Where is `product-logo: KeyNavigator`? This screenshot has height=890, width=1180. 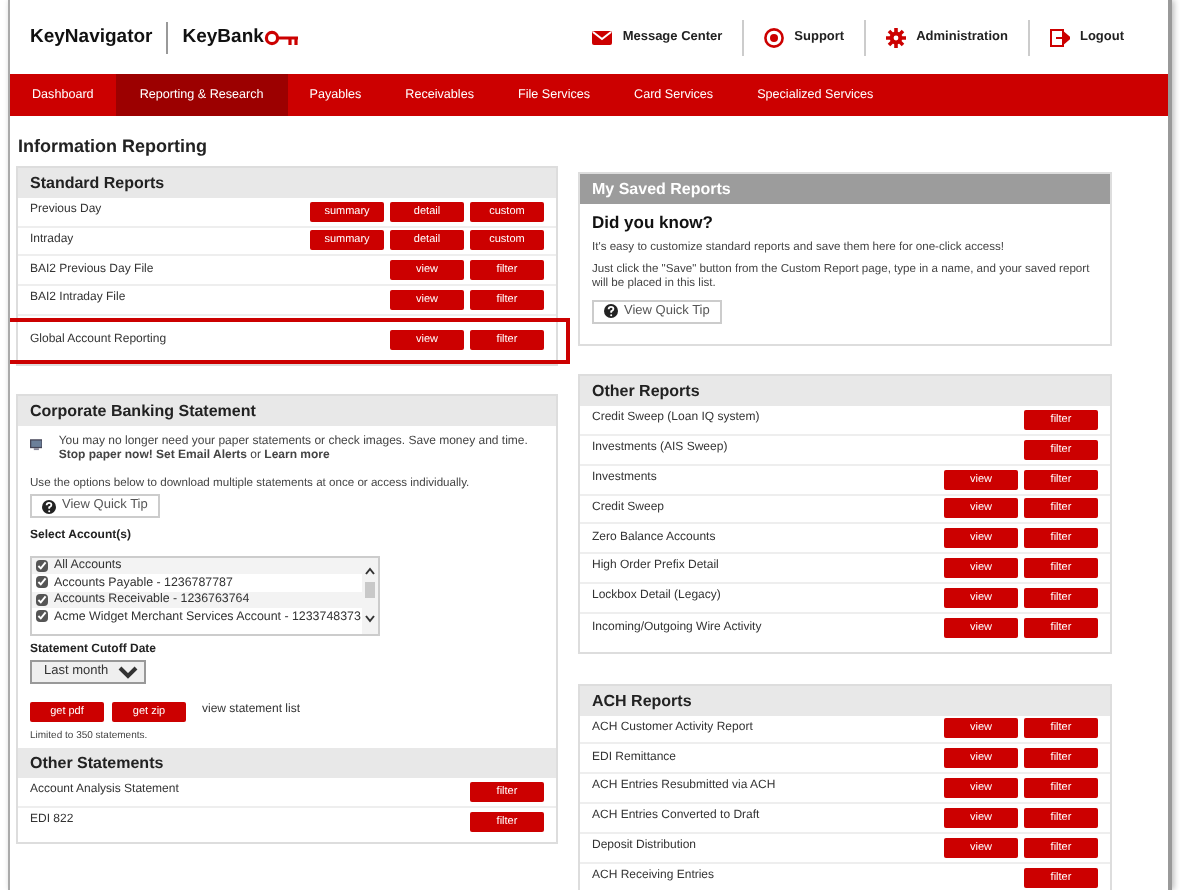 product-logo: KeyNavigator is located at coordinates (91, 37).